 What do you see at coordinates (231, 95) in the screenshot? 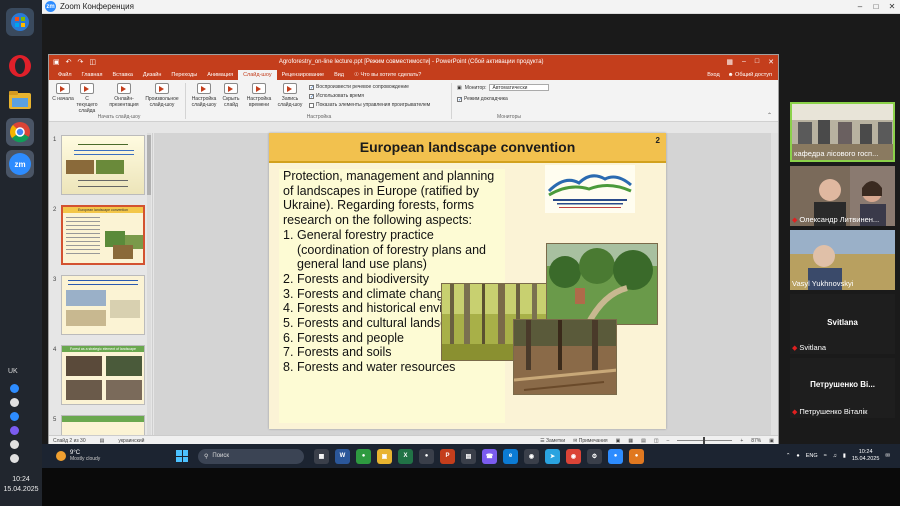
I see `hide-slide-button: Скрыть слайд` at bounding box center [231, 95].